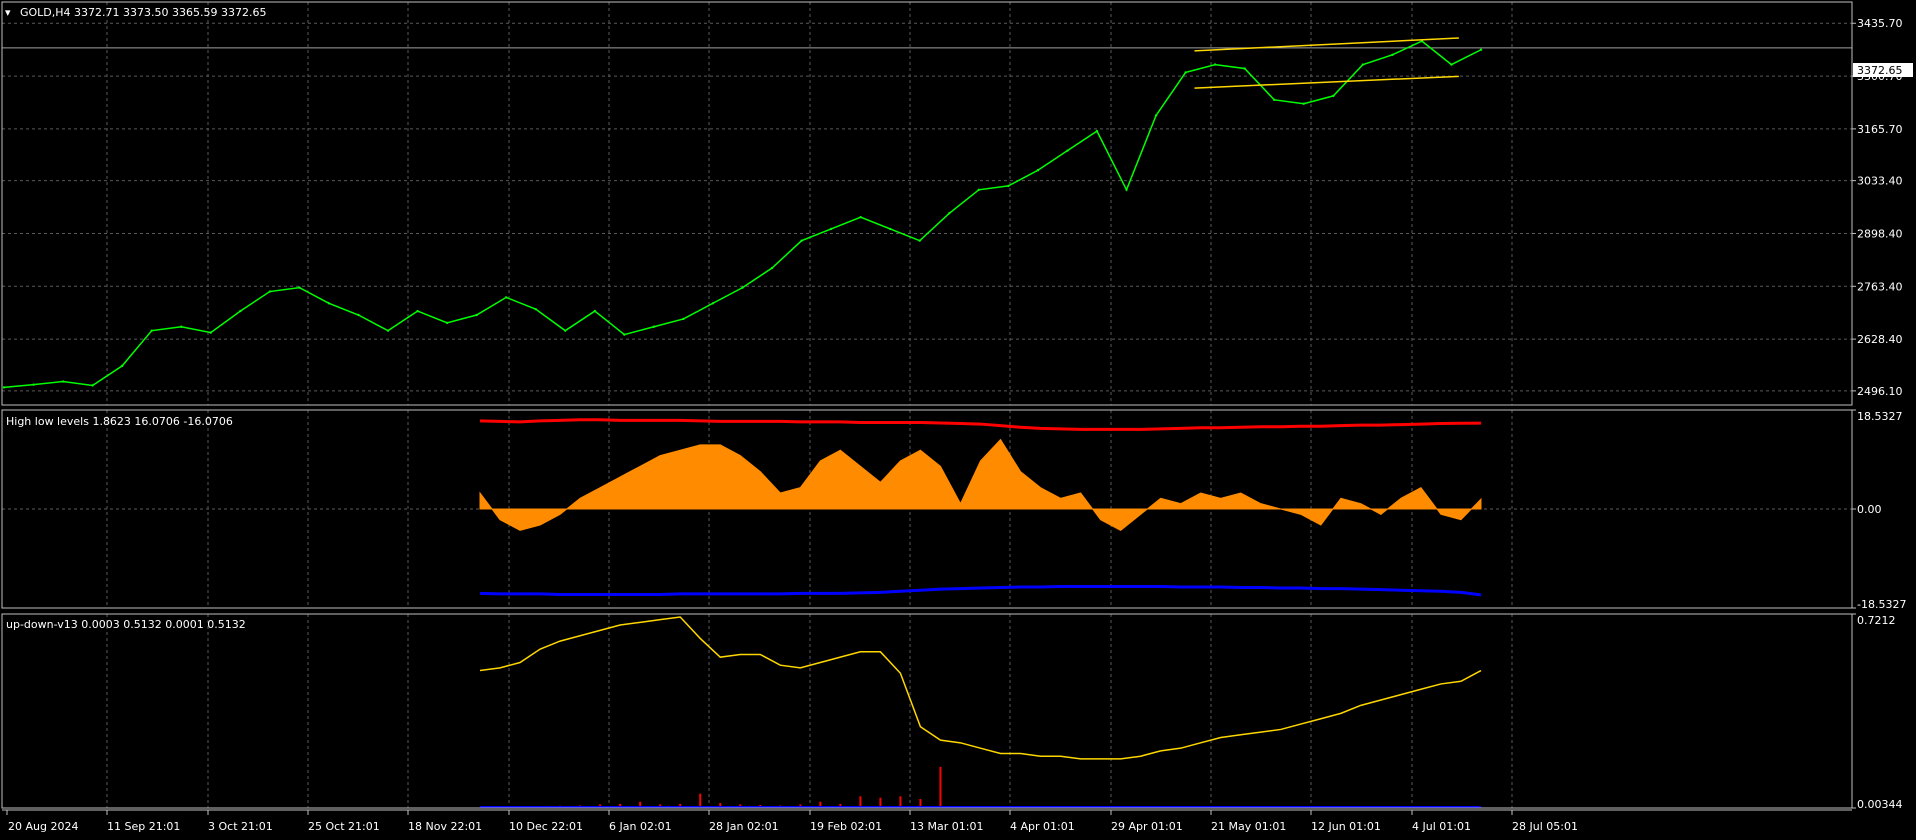  I want to click on channel-upper-line, so click(1326, 44).